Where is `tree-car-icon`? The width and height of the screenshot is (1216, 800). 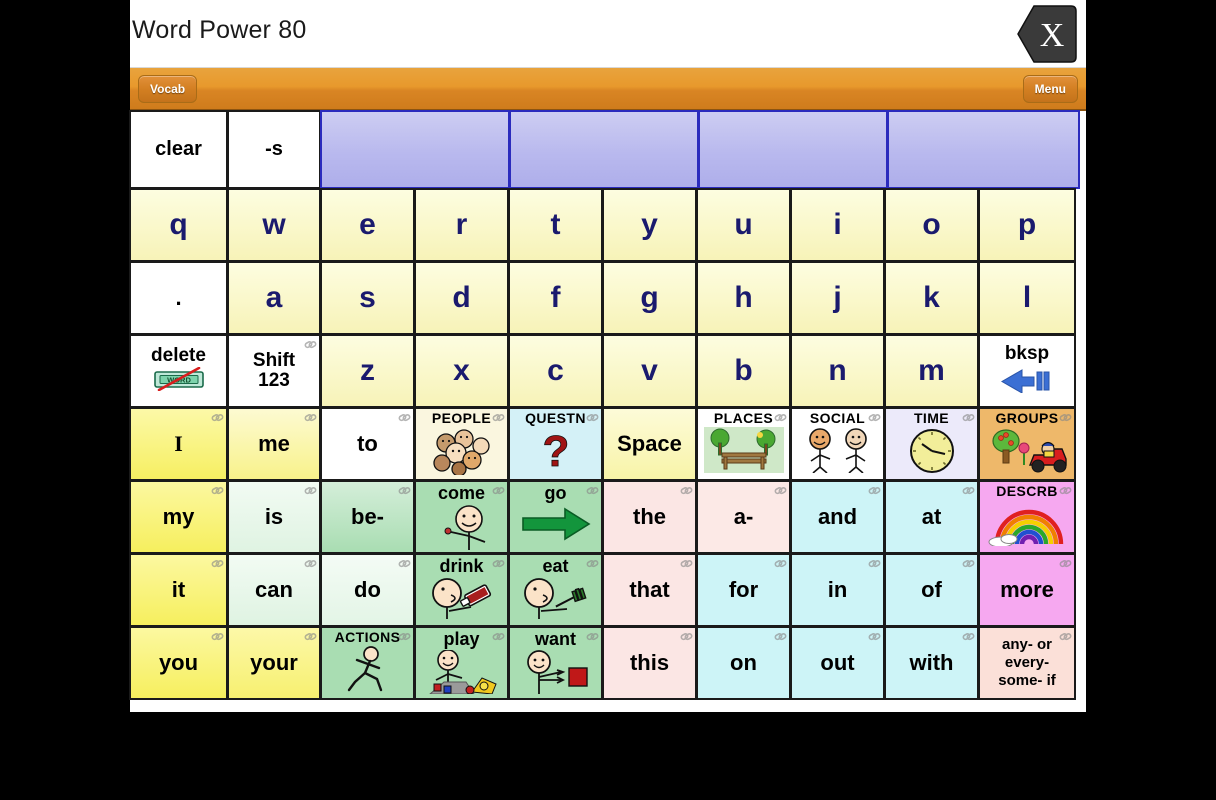
tree-car-icon is located at coordinates (1027, 452).